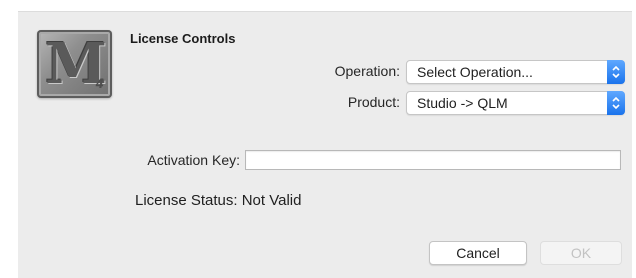 This screenshot has width=636, height=278. What do you see at coordinates (74, 64) in the screenshot?
I see `app-logo-icon: M 4` at bounding box center [74, 64].